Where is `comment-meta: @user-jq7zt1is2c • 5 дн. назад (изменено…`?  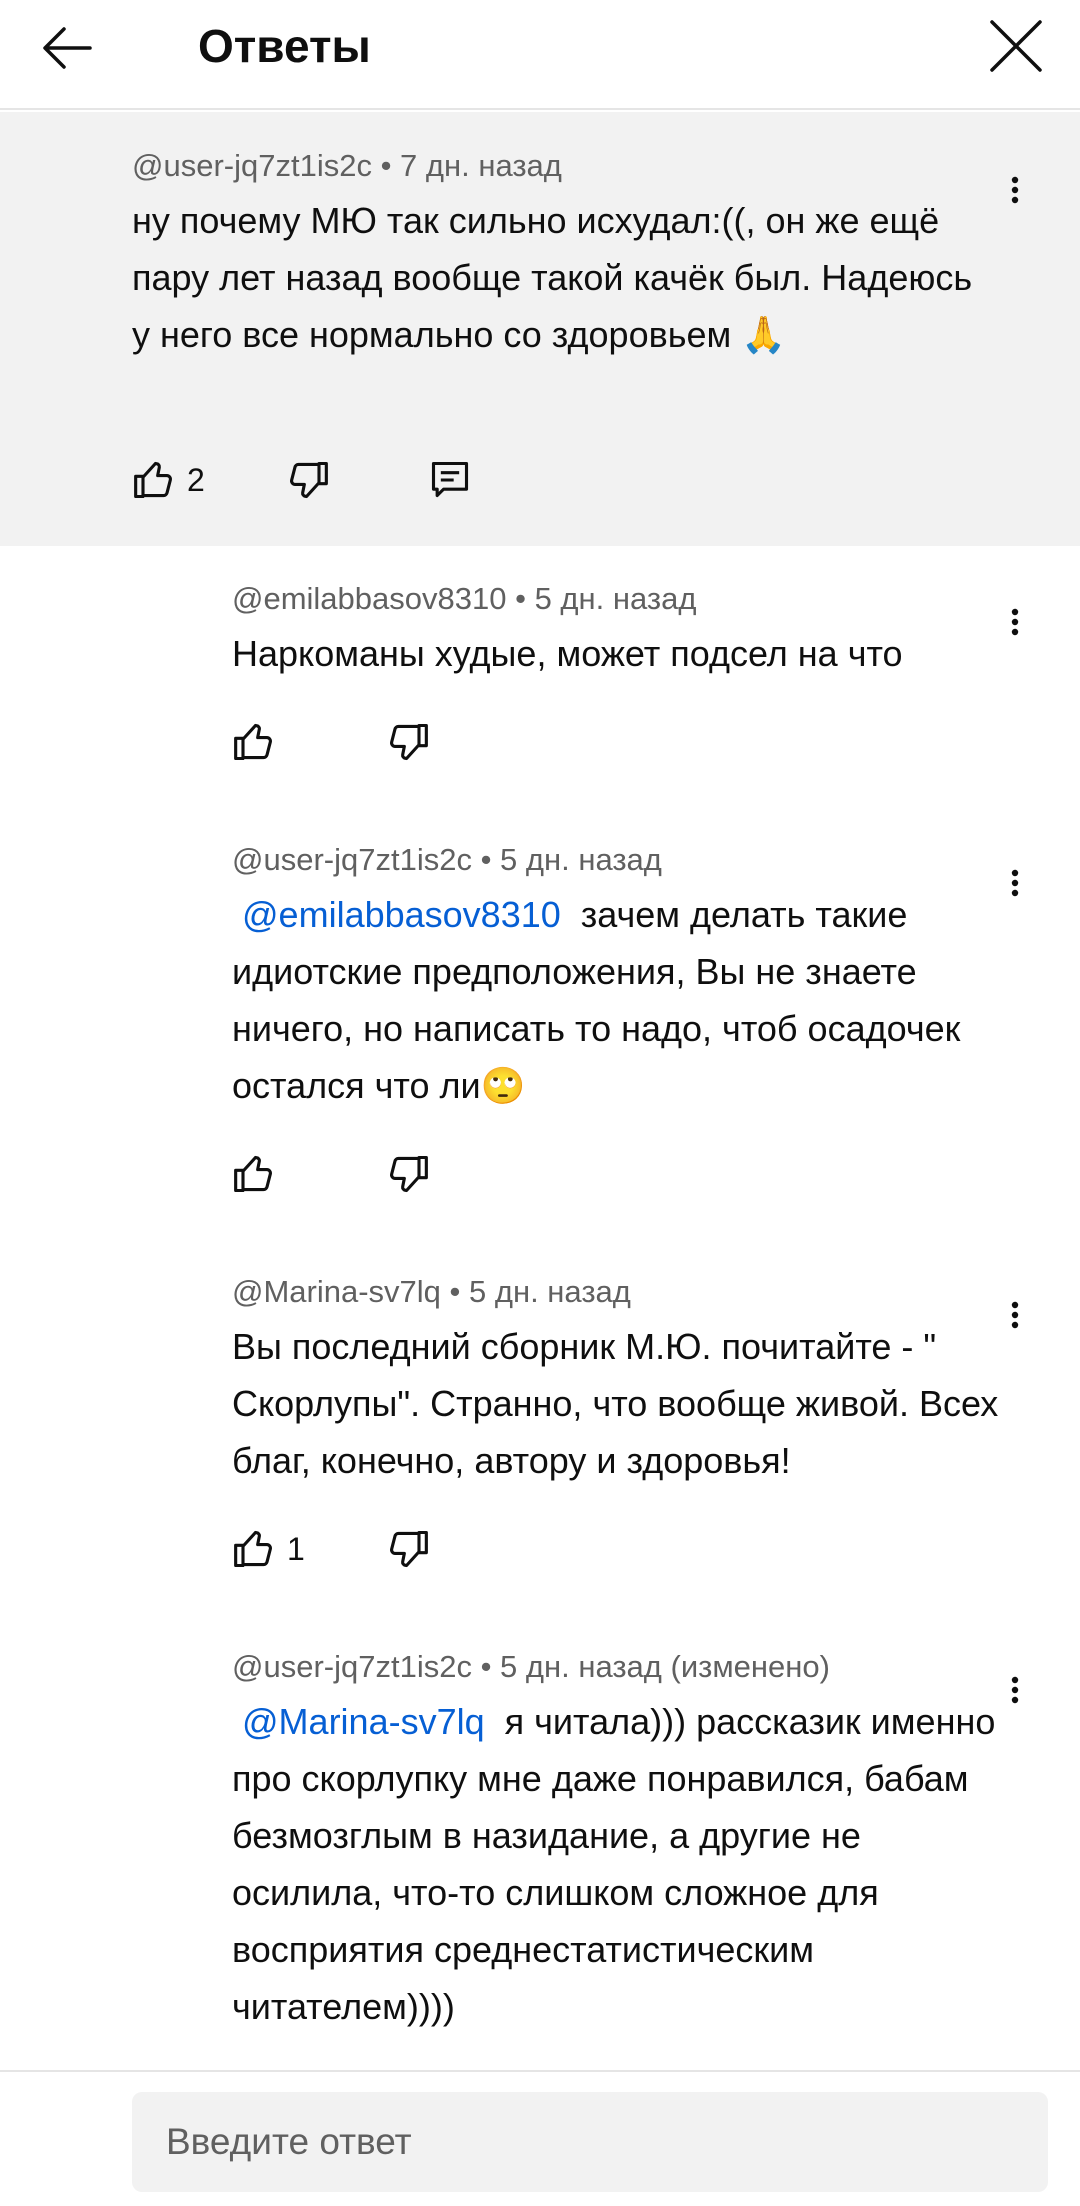 comment-meta: @user-jq7zt1is2c • 5 дн. назад (изменено… is located at coordinates (617, 1667).